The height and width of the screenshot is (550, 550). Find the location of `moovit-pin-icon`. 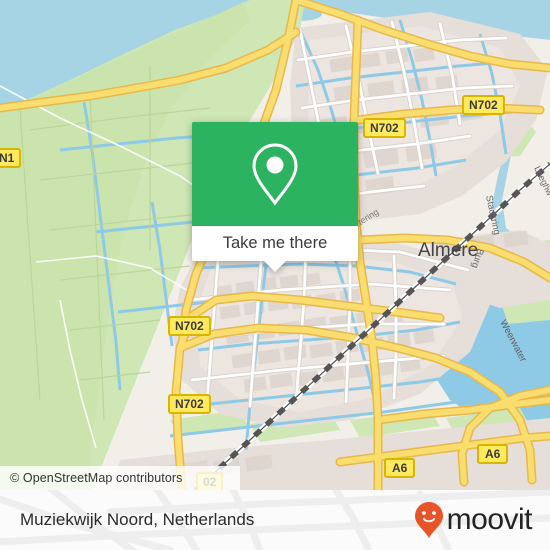

moovit-pin-icon is located at coordinates (428, 520).